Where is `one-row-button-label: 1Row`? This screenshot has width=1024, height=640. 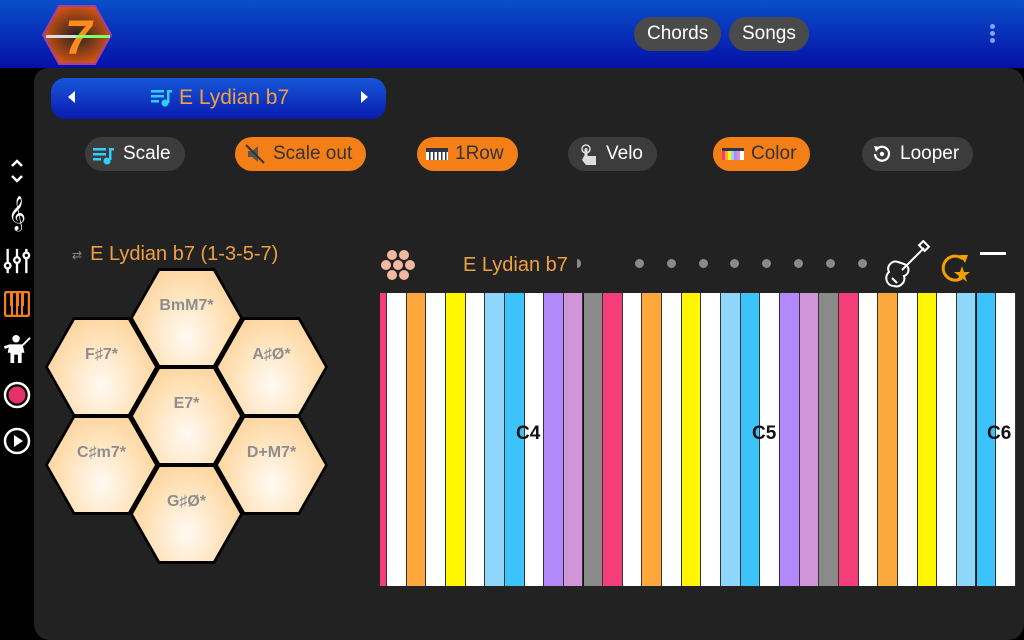 one-row-button-label: 1Row is located at coordinates (479, 153).